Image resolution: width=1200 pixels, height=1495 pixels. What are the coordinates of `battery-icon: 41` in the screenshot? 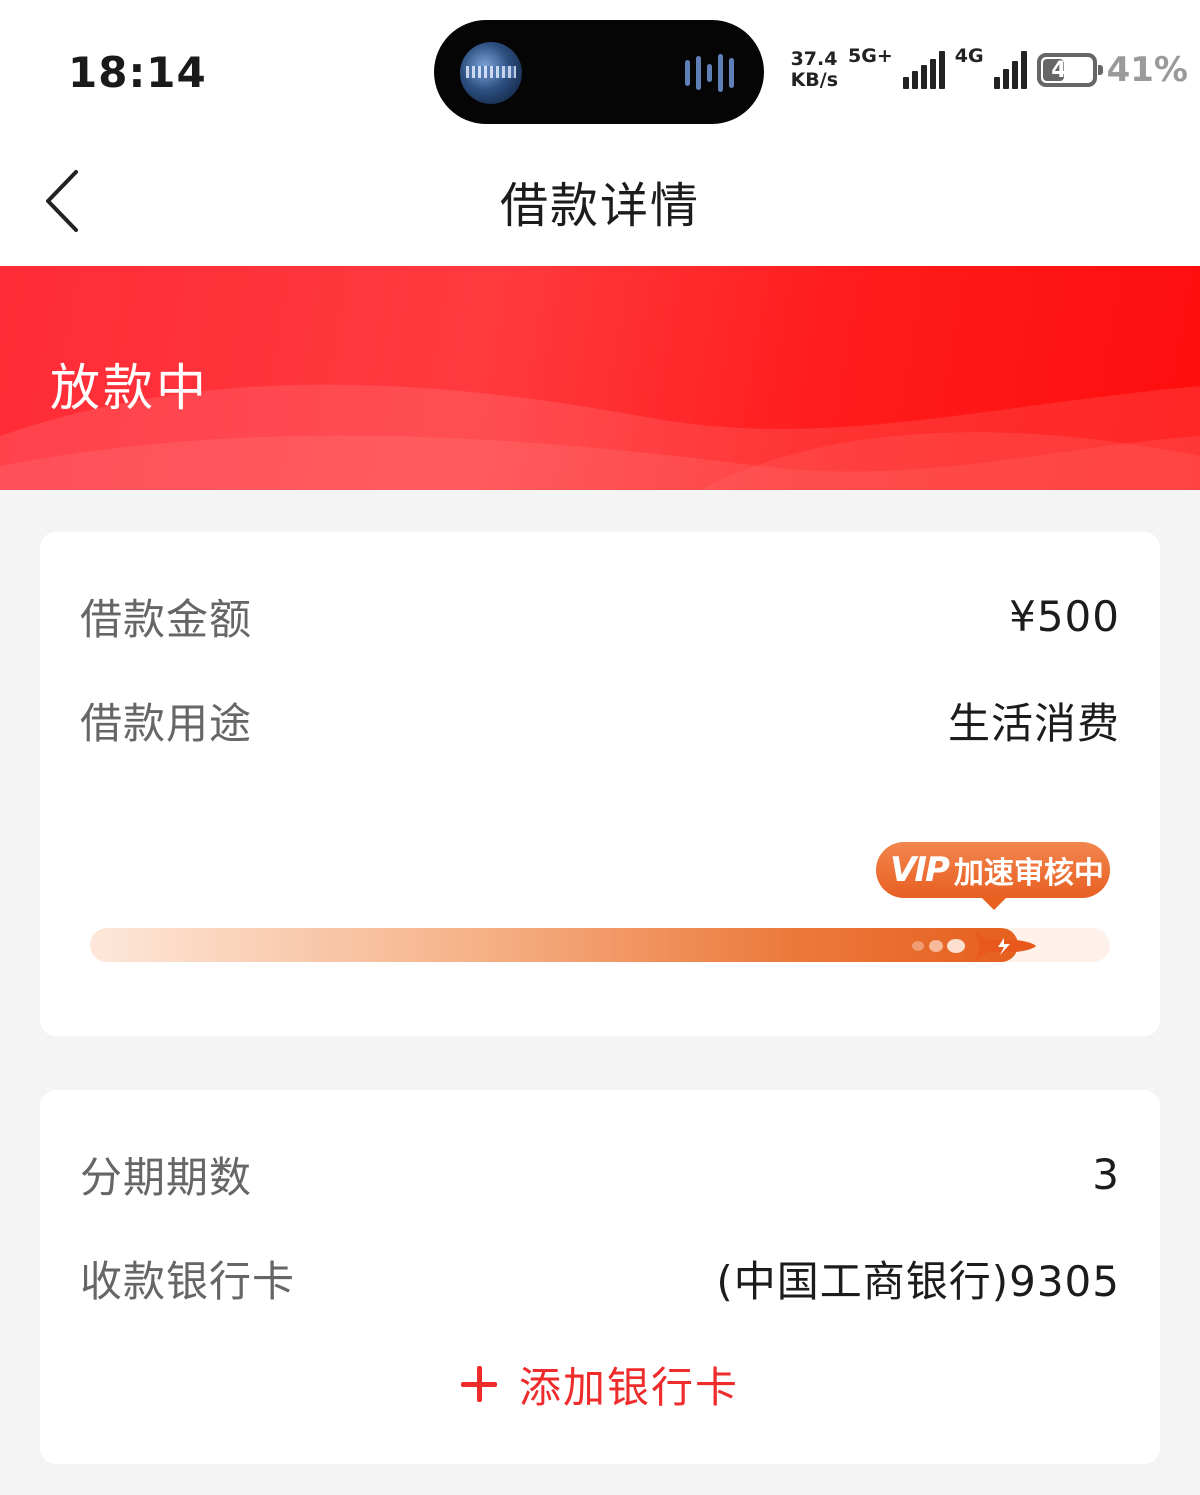 It's located at (1069, 70).